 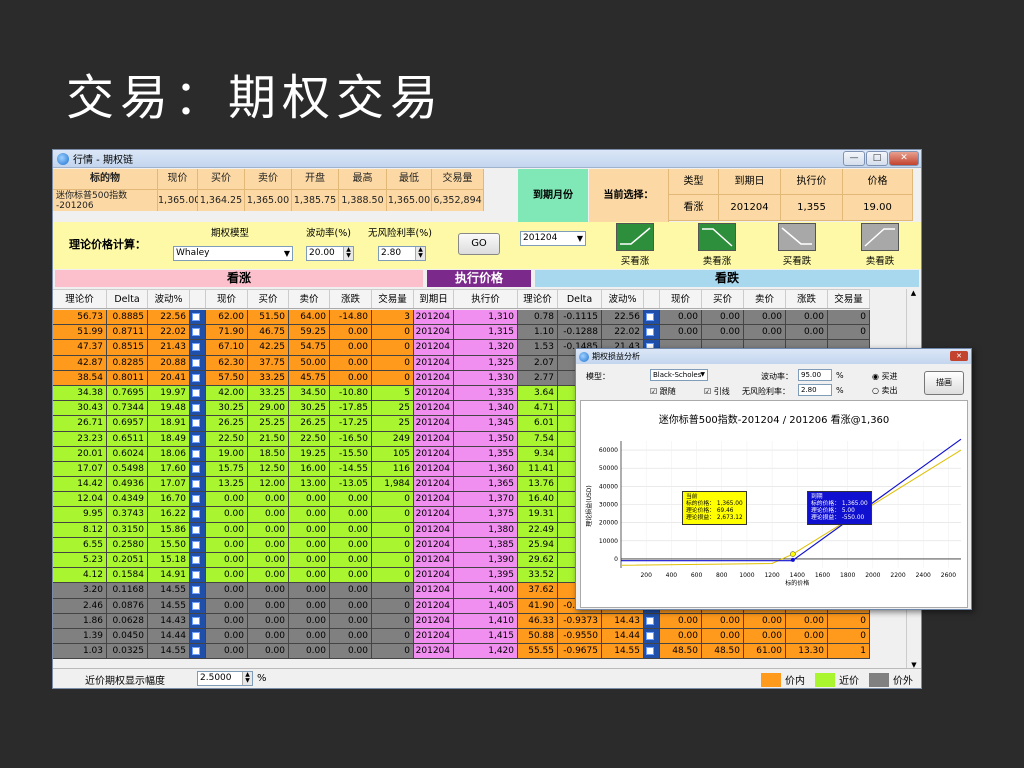 What do you see at coordinates (486, 299) in the screenshot?
I see `column-header: 执行价` at bounding box center [486, 299].